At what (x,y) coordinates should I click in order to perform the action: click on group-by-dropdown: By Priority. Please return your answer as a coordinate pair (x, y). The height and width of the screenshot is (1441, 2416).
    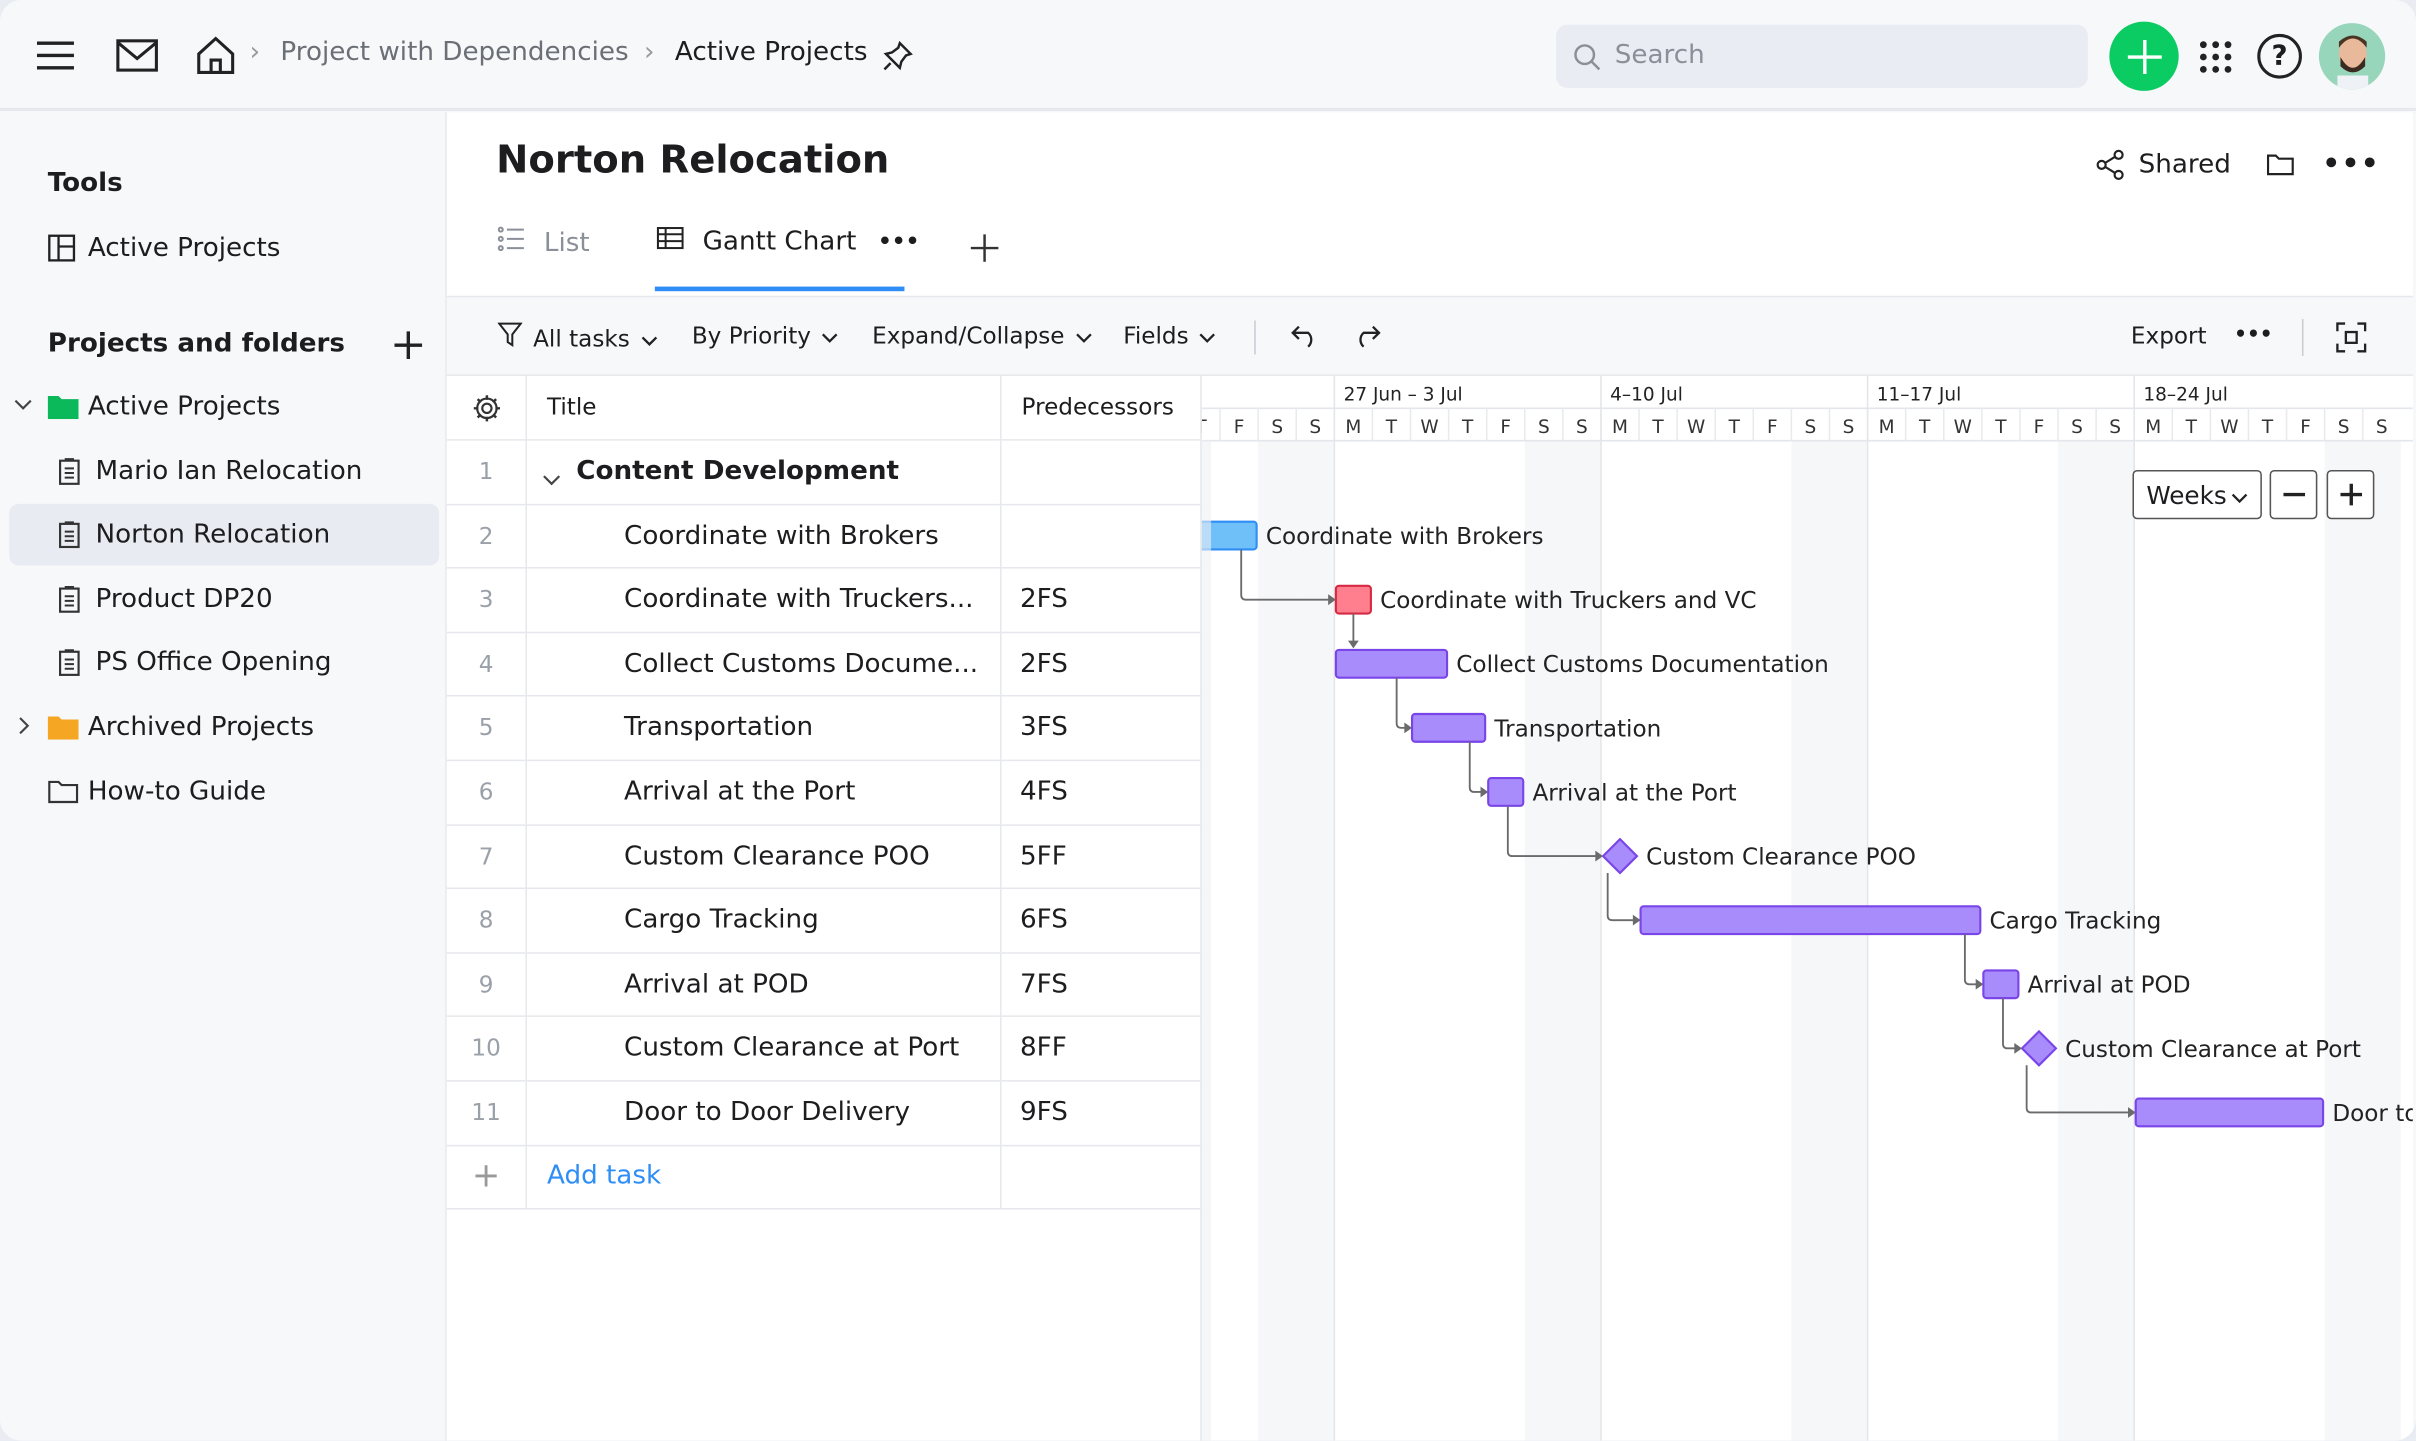
    Looking at the image, I should click on (765, 336).